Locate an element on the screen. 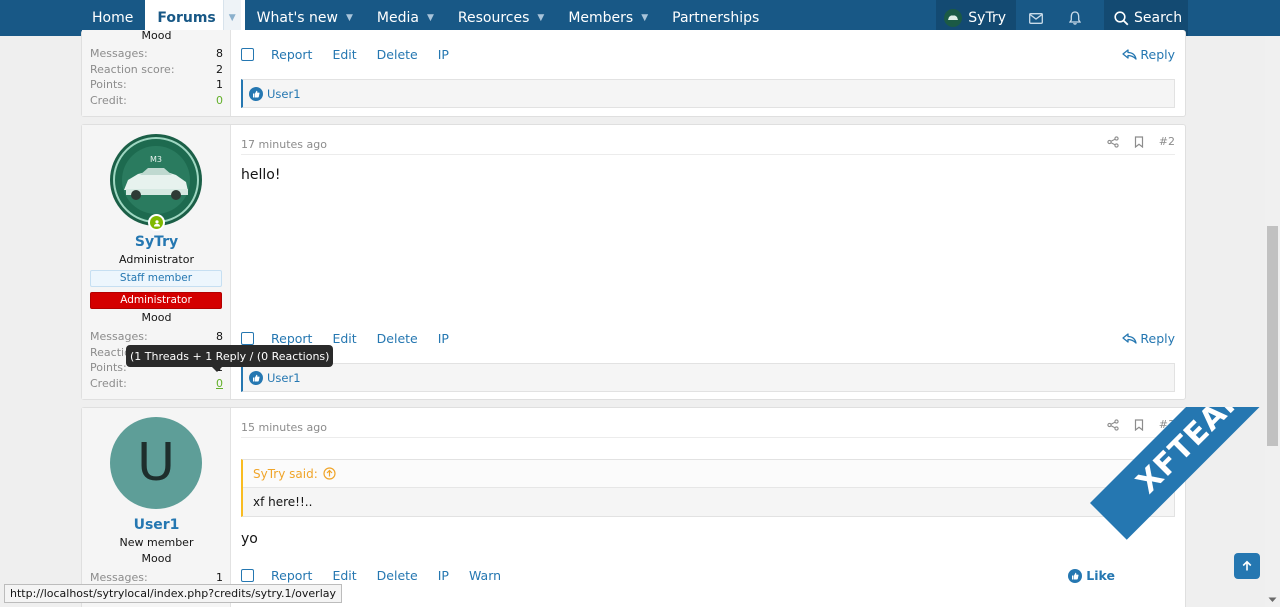 The height and width of the screenshot is (607, 1280). like-button: Like is located at coordinates (1091, 575).